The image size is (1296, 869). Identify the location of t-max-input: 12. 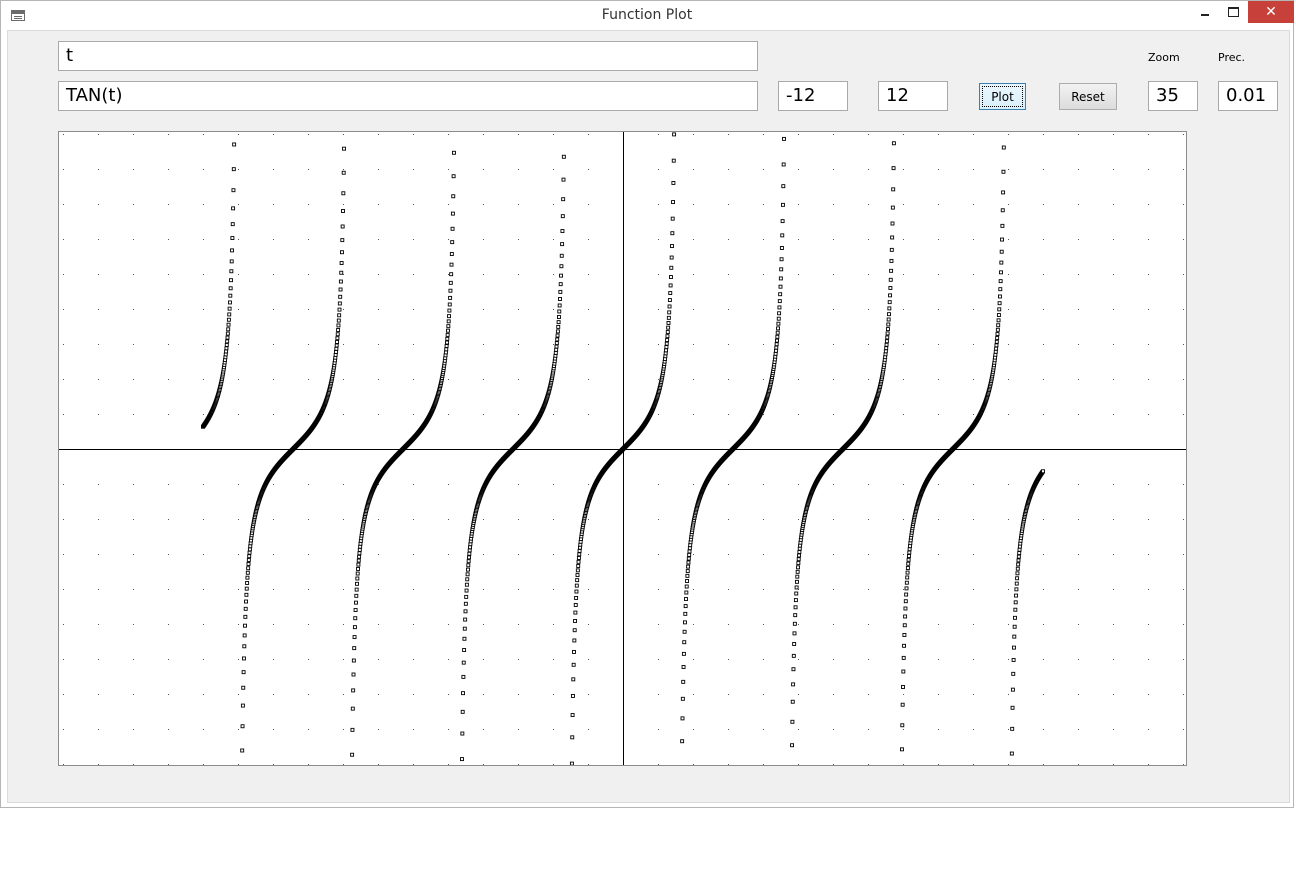
(913, 96).